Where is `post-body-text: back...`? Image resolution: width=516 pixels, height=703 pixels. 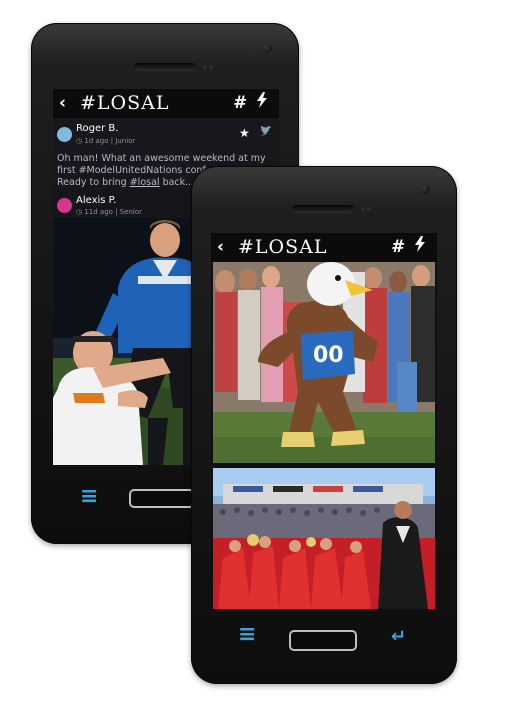
post-body-text: back... is located at coordinates (177, 182).